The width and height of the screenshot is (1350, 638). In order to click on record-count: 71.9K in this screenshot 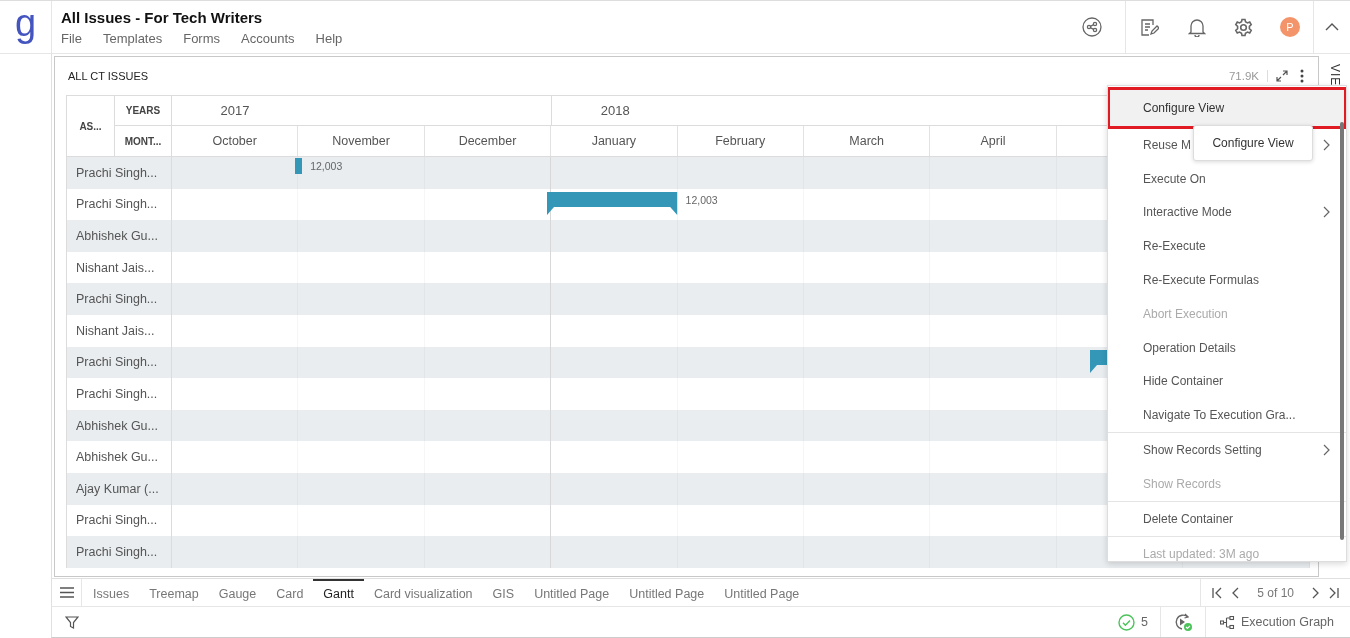, I will do `click(1248, 76)`.